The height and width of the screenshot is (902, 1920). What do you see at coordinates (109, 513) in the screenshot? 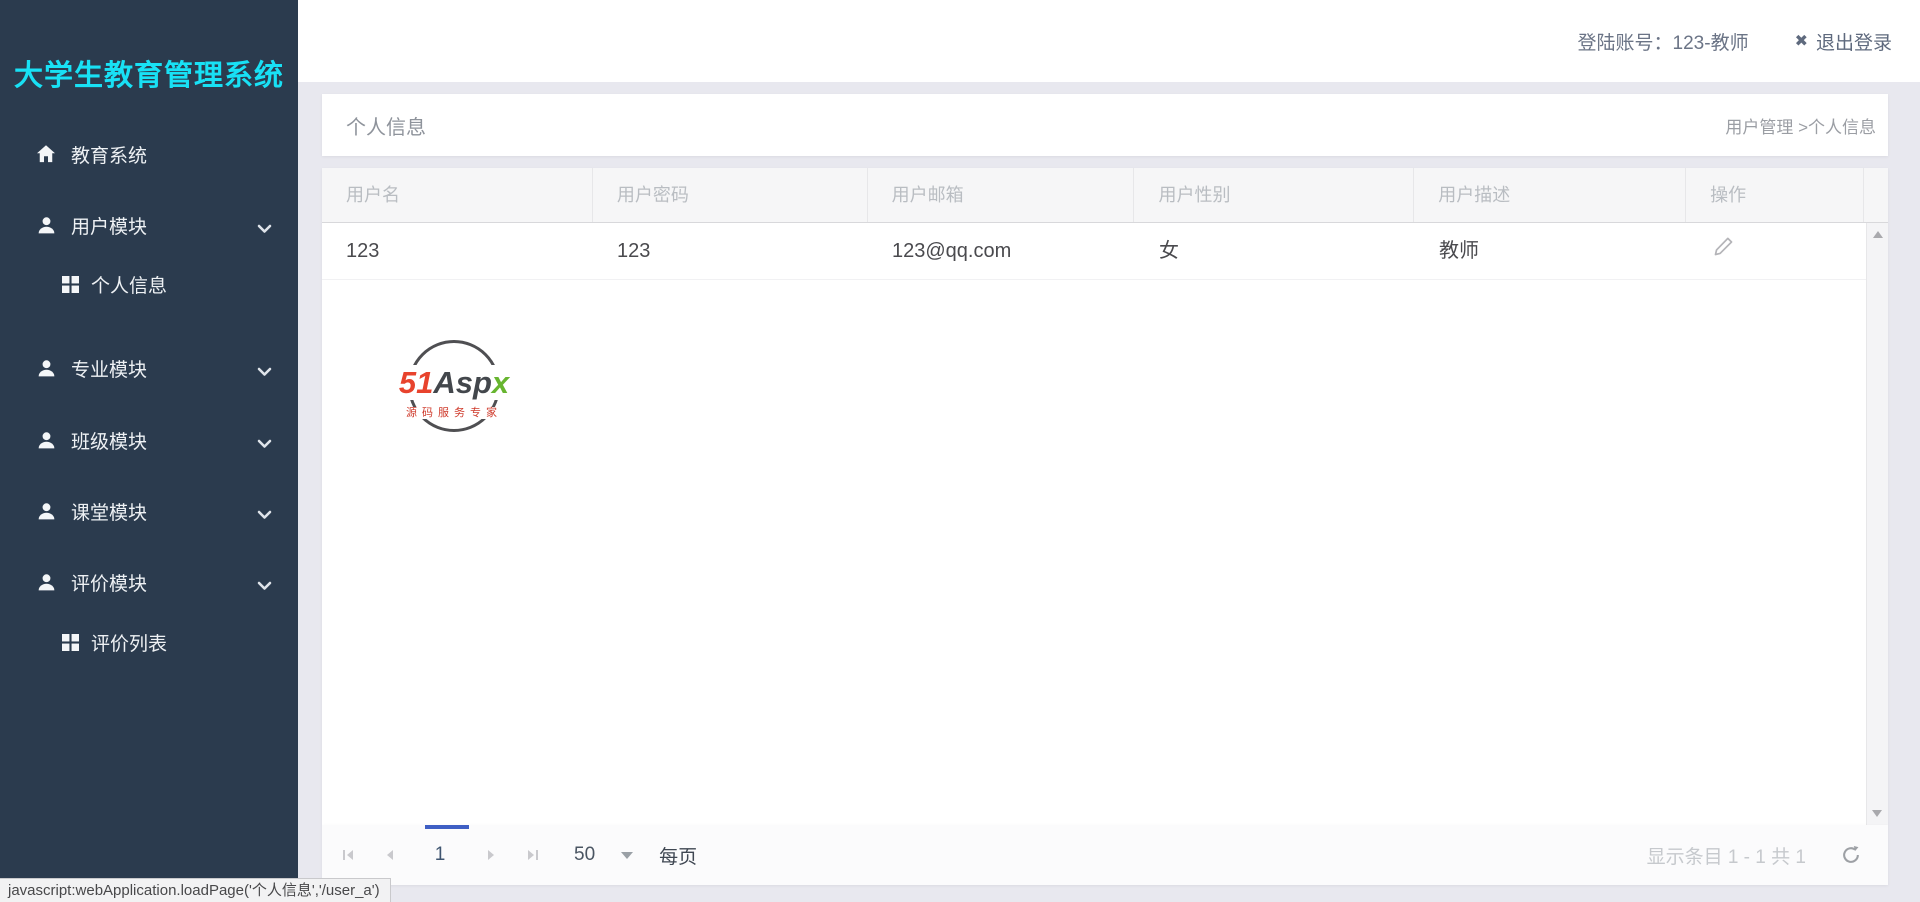
I see `sidebar-item-label: 课堂模块` at bounding box center [109, 513].